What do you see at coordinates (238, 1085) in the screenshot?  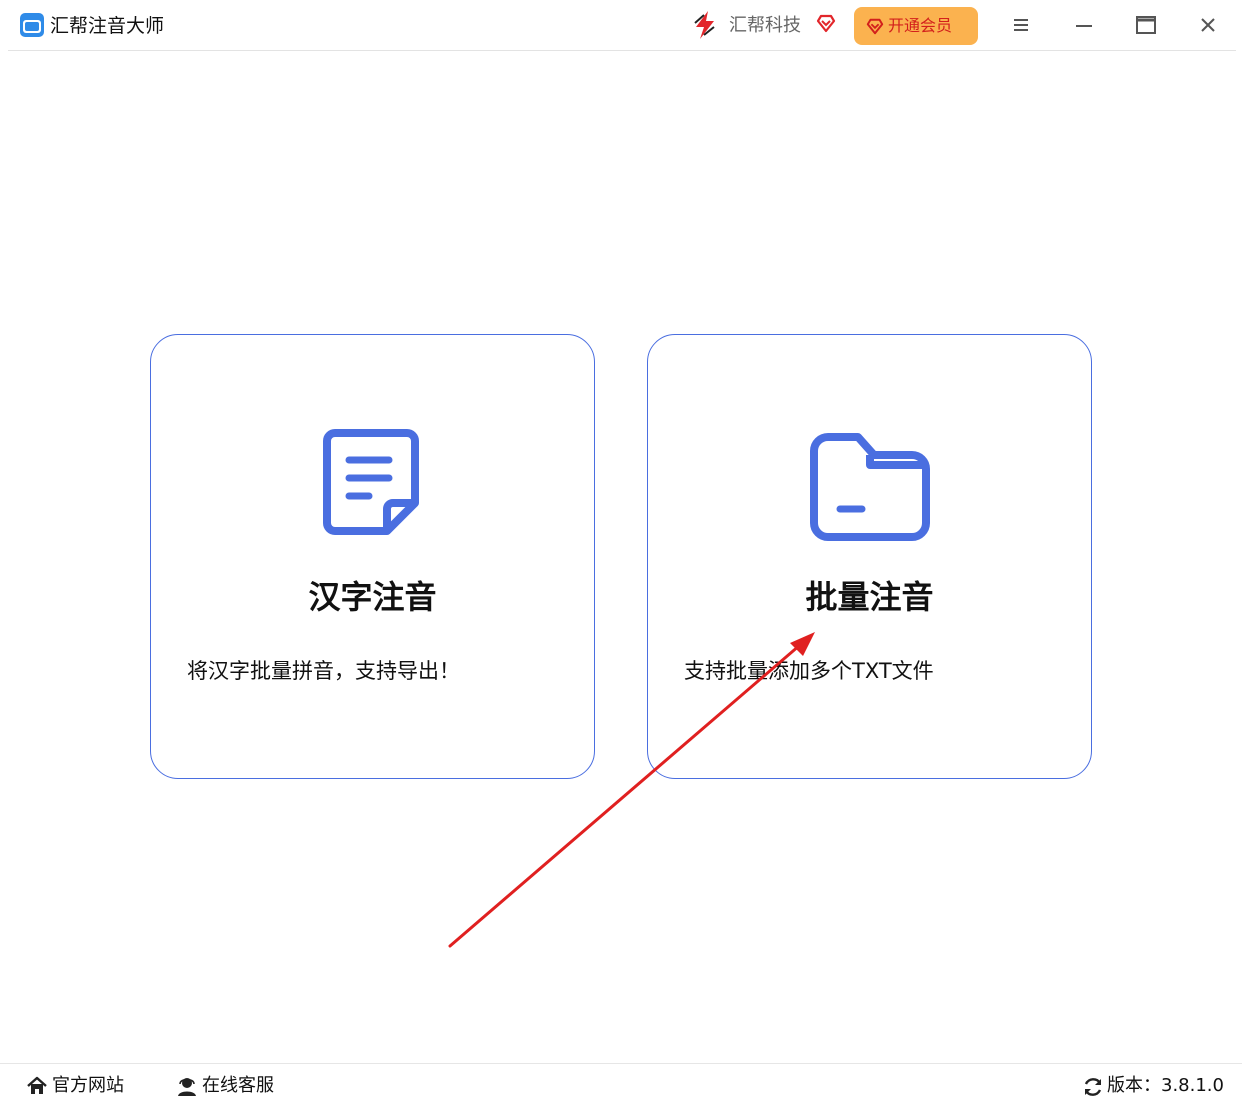 I see `online-support-label: 在线客服` at bounding box center [238, 1085].